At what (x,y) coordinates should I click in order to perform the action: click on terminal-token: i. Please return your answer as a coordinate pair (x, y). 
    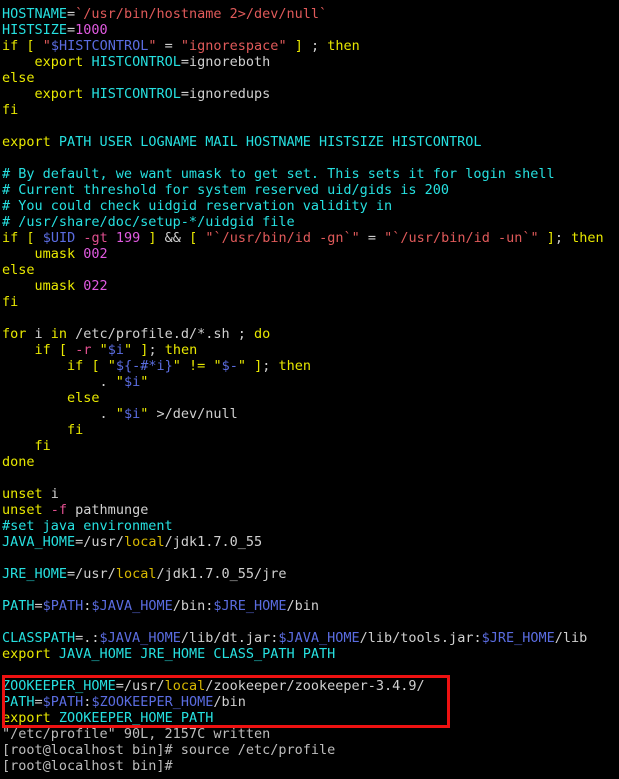
    Looking at the image, I should click on (38, 334).